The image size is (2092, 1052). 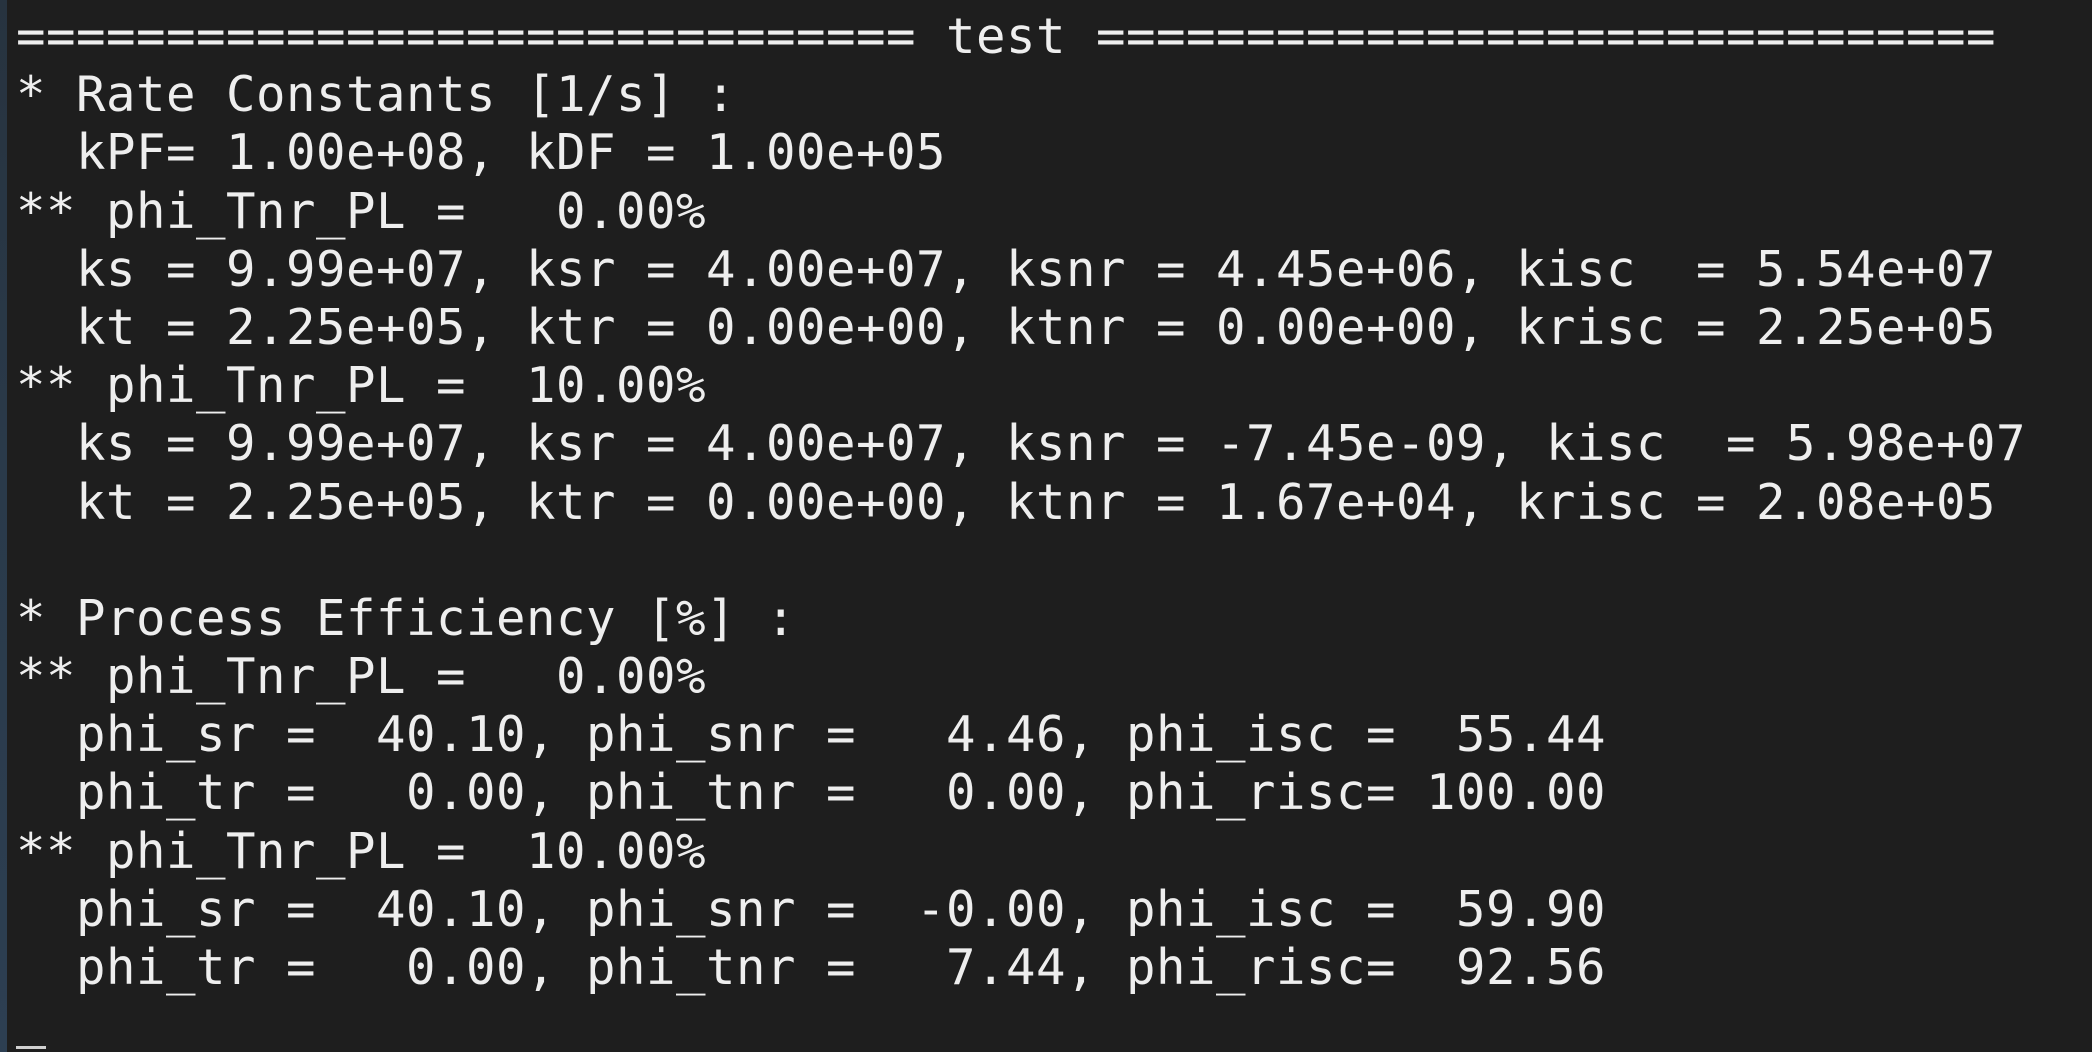 What do you see at coordinates (31, 1047) in the screenshot?
I see `terminal-cursor` at bounding box center [31, 1047].